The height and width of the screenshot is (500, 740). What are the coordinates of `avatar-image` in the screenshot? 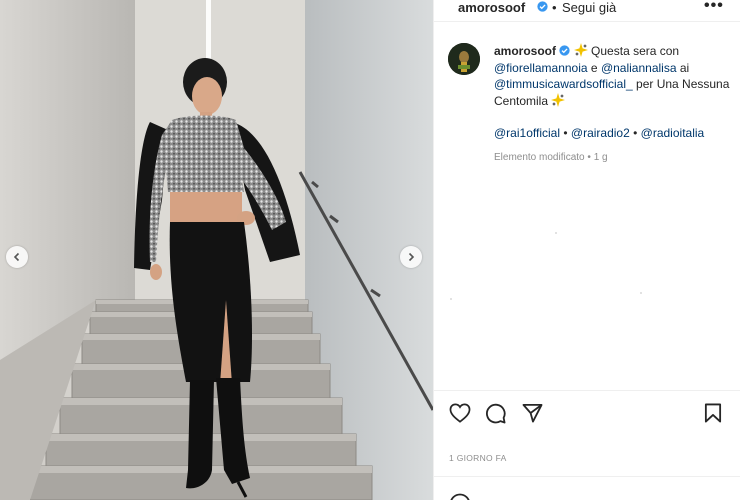 It's located at (464, 59).